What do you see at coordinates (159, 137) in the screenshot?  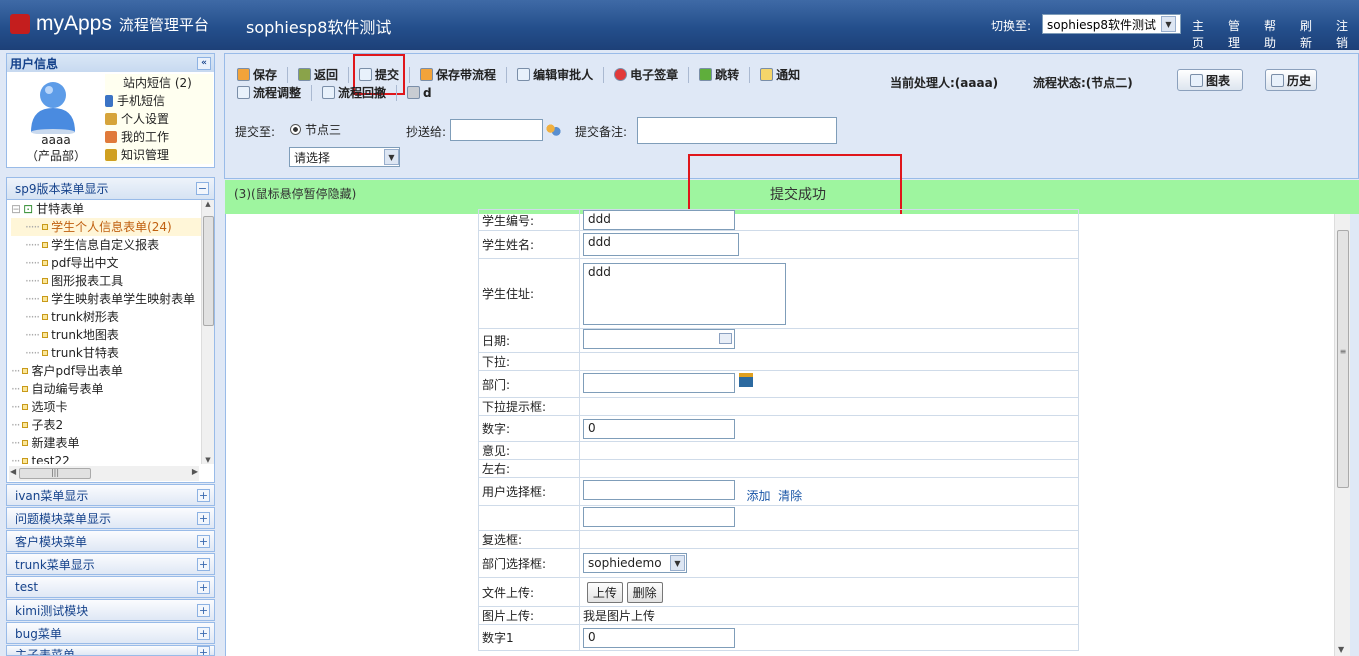 I see `user-menu-my-work: 我的工作` at bounding box center [159, 137].